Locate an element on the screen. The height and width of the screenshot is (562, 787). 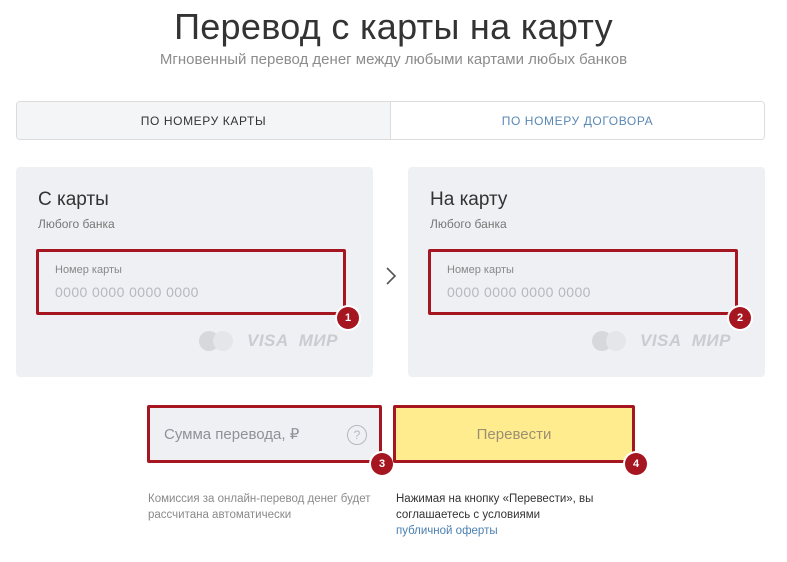
from-card-payment-logos: VISA МИР is located at coordinates (268, 341).